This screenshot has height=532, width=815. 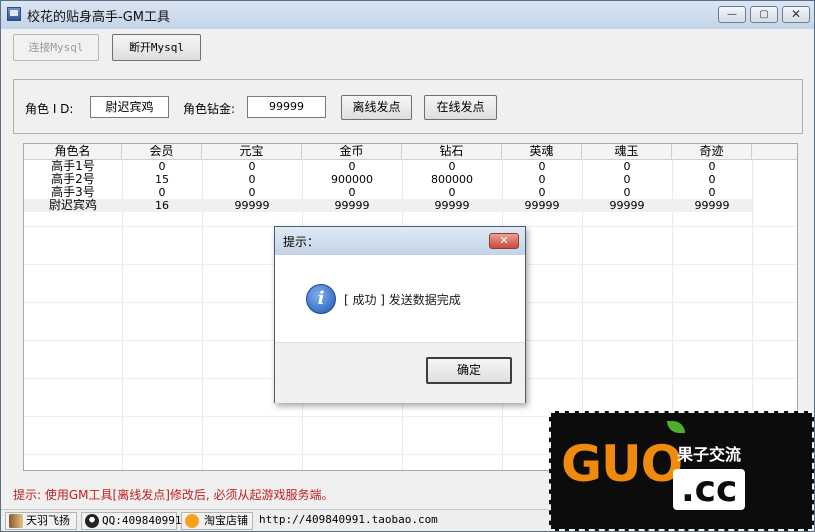 What do you see at coordinates (402, 300) in the screenshot?
I see `dialog-message: [ 成功 ] 发送数据完成` at bounding box center [402, 300].